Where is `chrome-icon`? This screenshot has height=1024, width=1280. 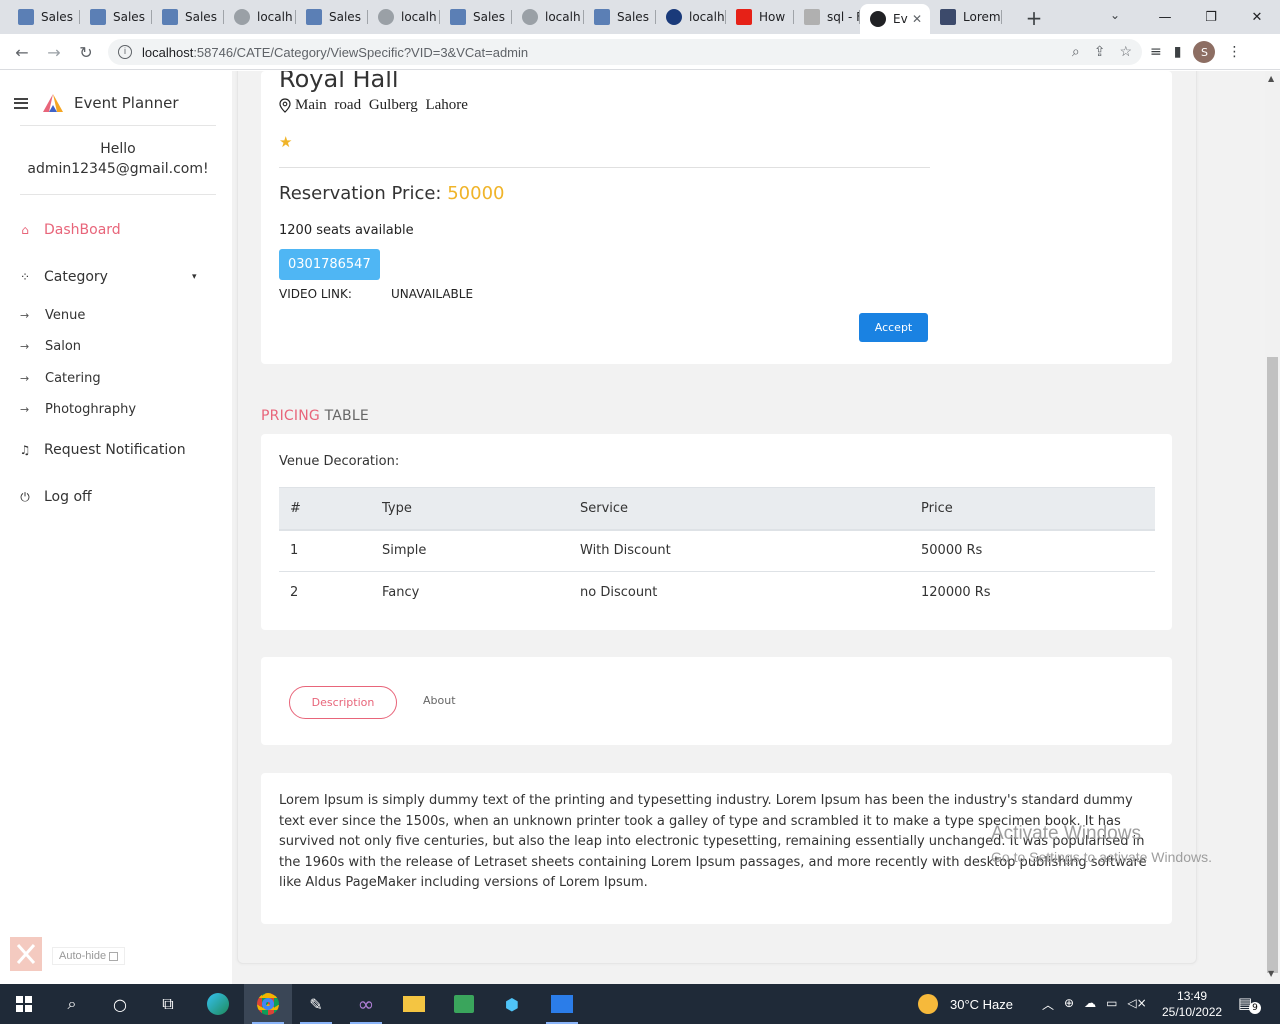 chrome-icon is located at coordinates (268, 1004).